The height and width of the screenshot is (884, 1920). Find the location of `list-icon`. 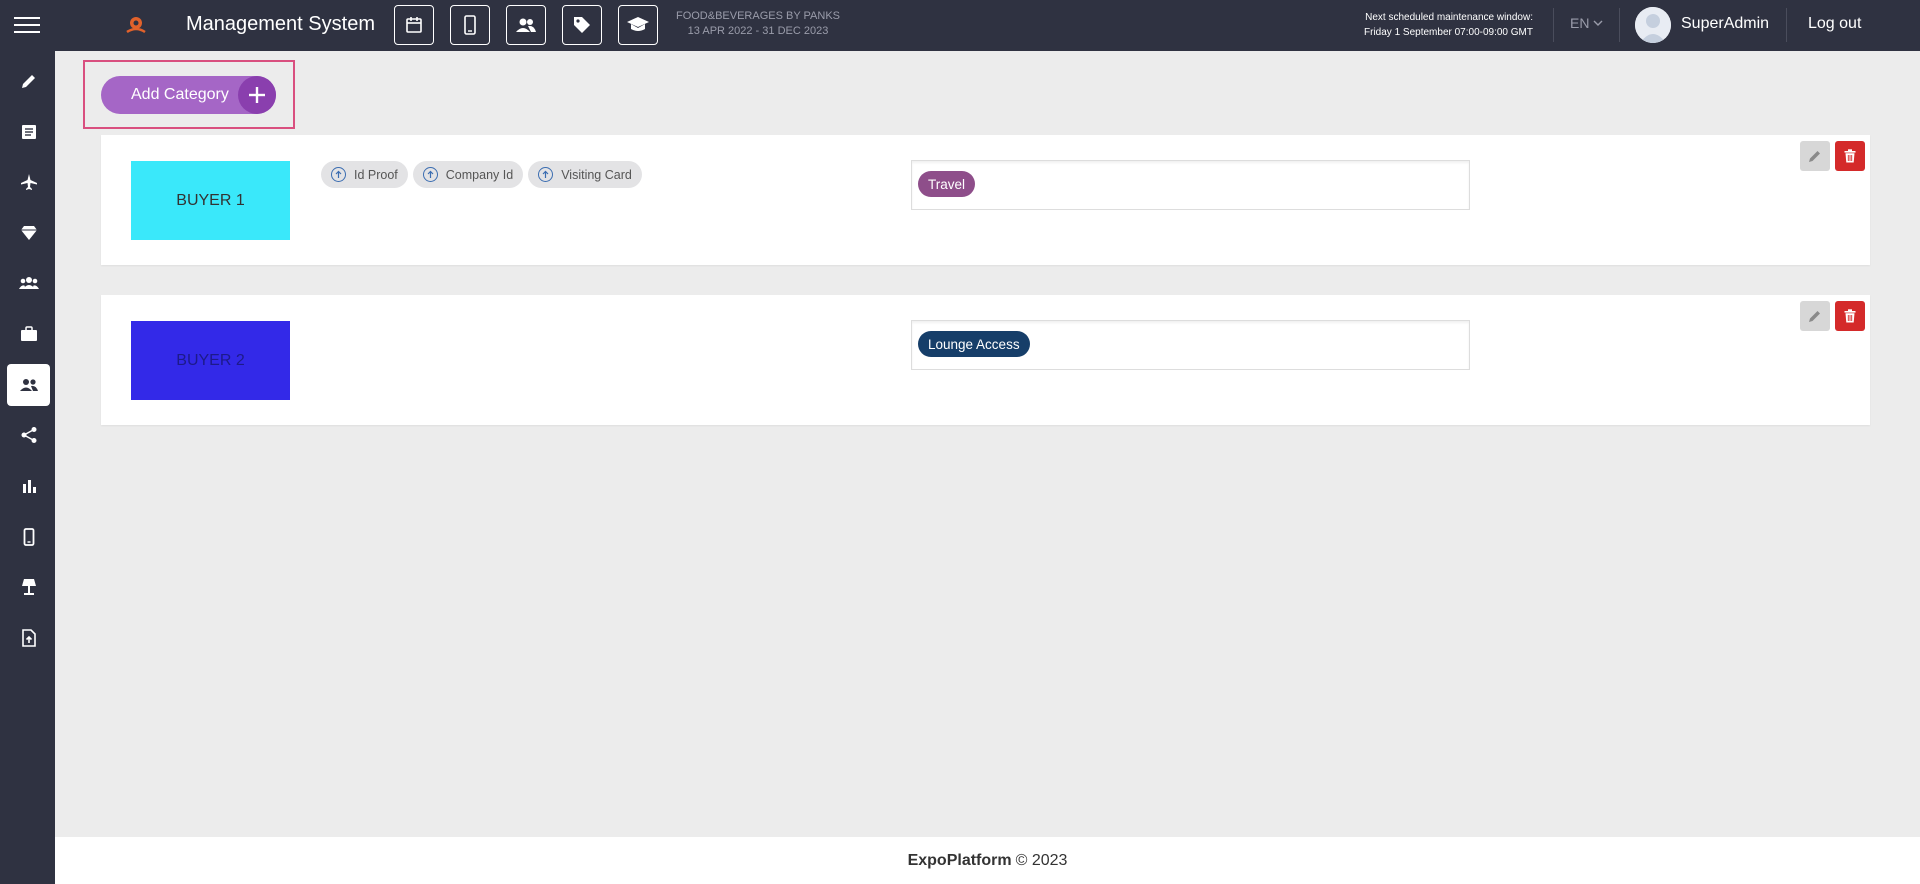

list-icon is located at coordinates (28, 132).